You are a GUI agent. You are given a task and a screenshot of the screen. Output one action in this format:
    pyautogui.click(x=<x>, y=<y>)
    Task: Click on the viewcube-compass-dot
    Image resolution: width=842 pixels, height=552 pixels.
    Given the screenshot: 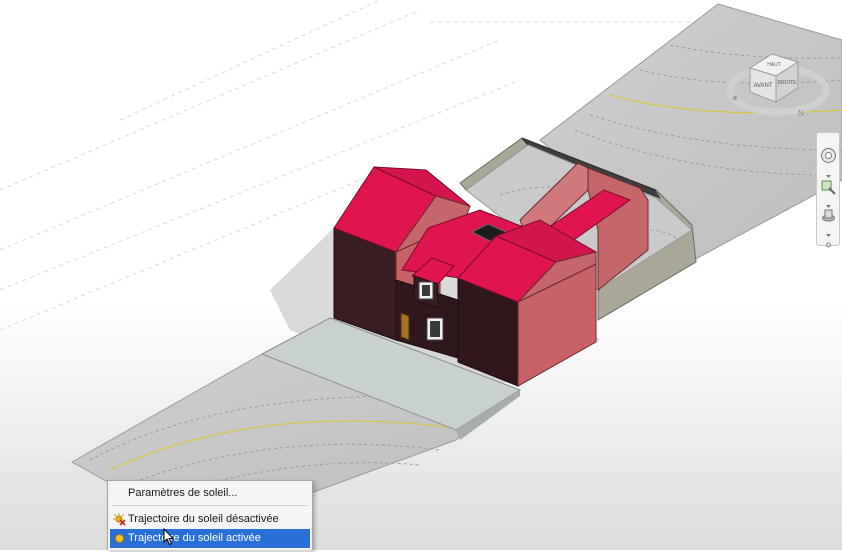 What is the action you would take?
    pyautogui.click(x=735, y=98)
    